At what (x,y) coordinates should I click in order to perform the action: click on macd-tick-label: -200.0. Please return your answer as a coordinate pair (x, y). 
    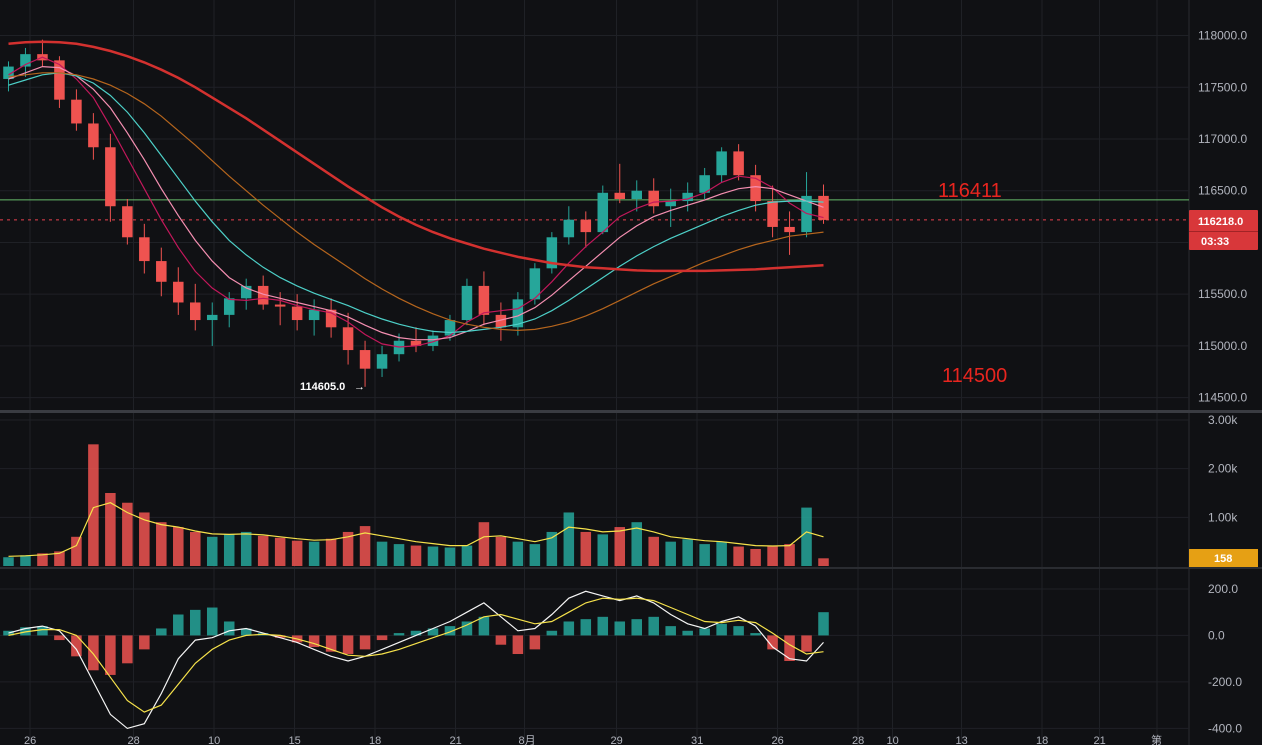
    Looking at the image, I should click on (1225, 682).